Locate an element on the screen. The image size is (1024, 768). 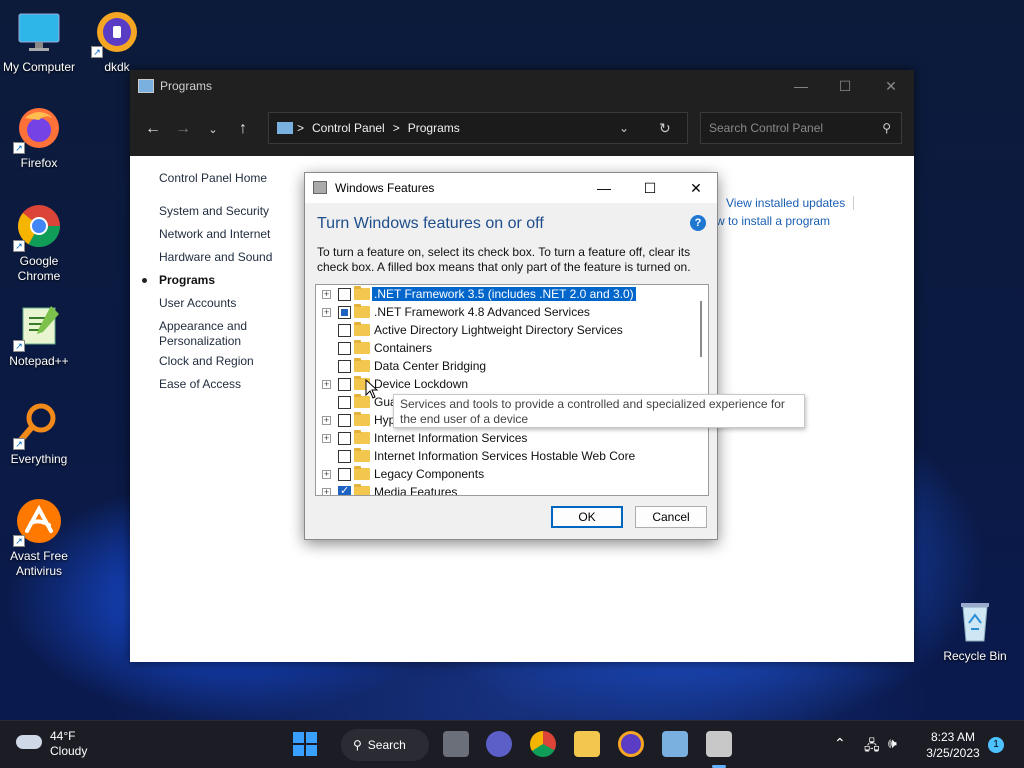
wf-titlebar: Windows Features — ☐ ✕ is located at coordinates (511, 188).